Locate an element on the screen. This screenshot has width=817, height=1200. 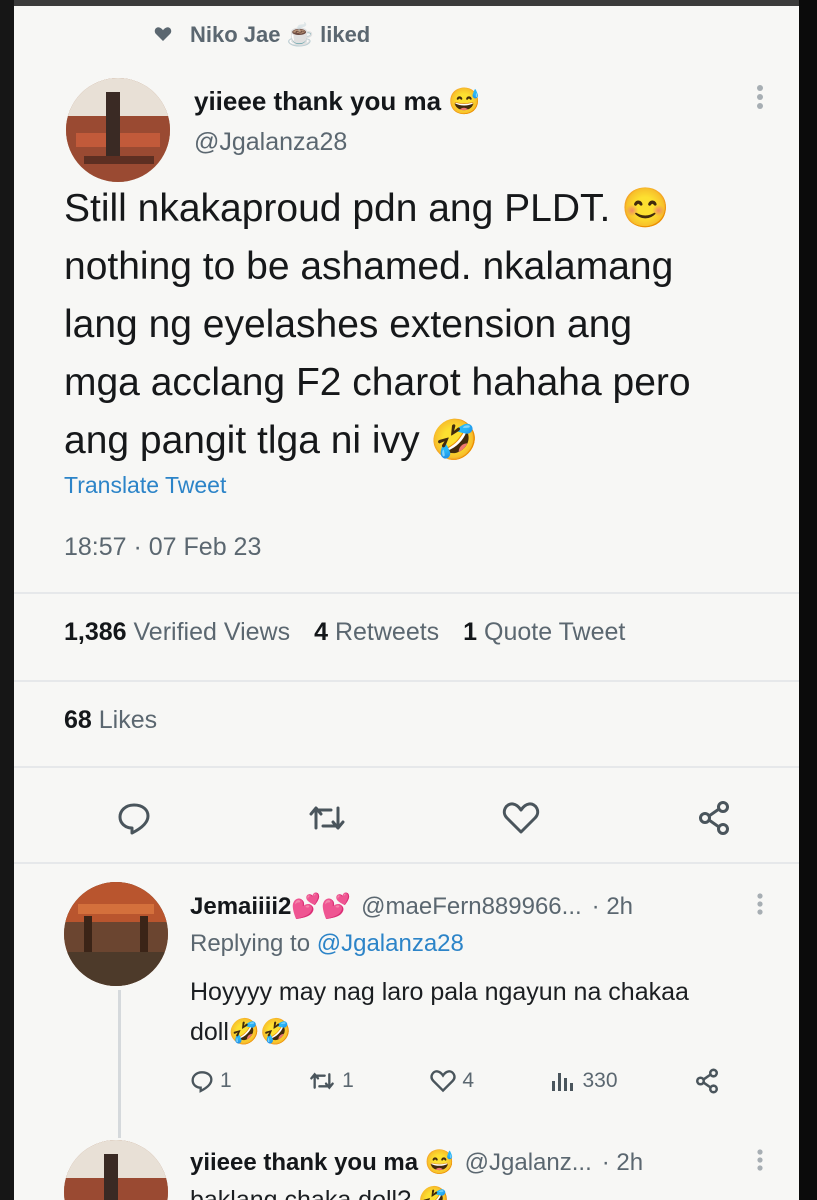
likes-label: Likes is located at coordinates (128, 720).